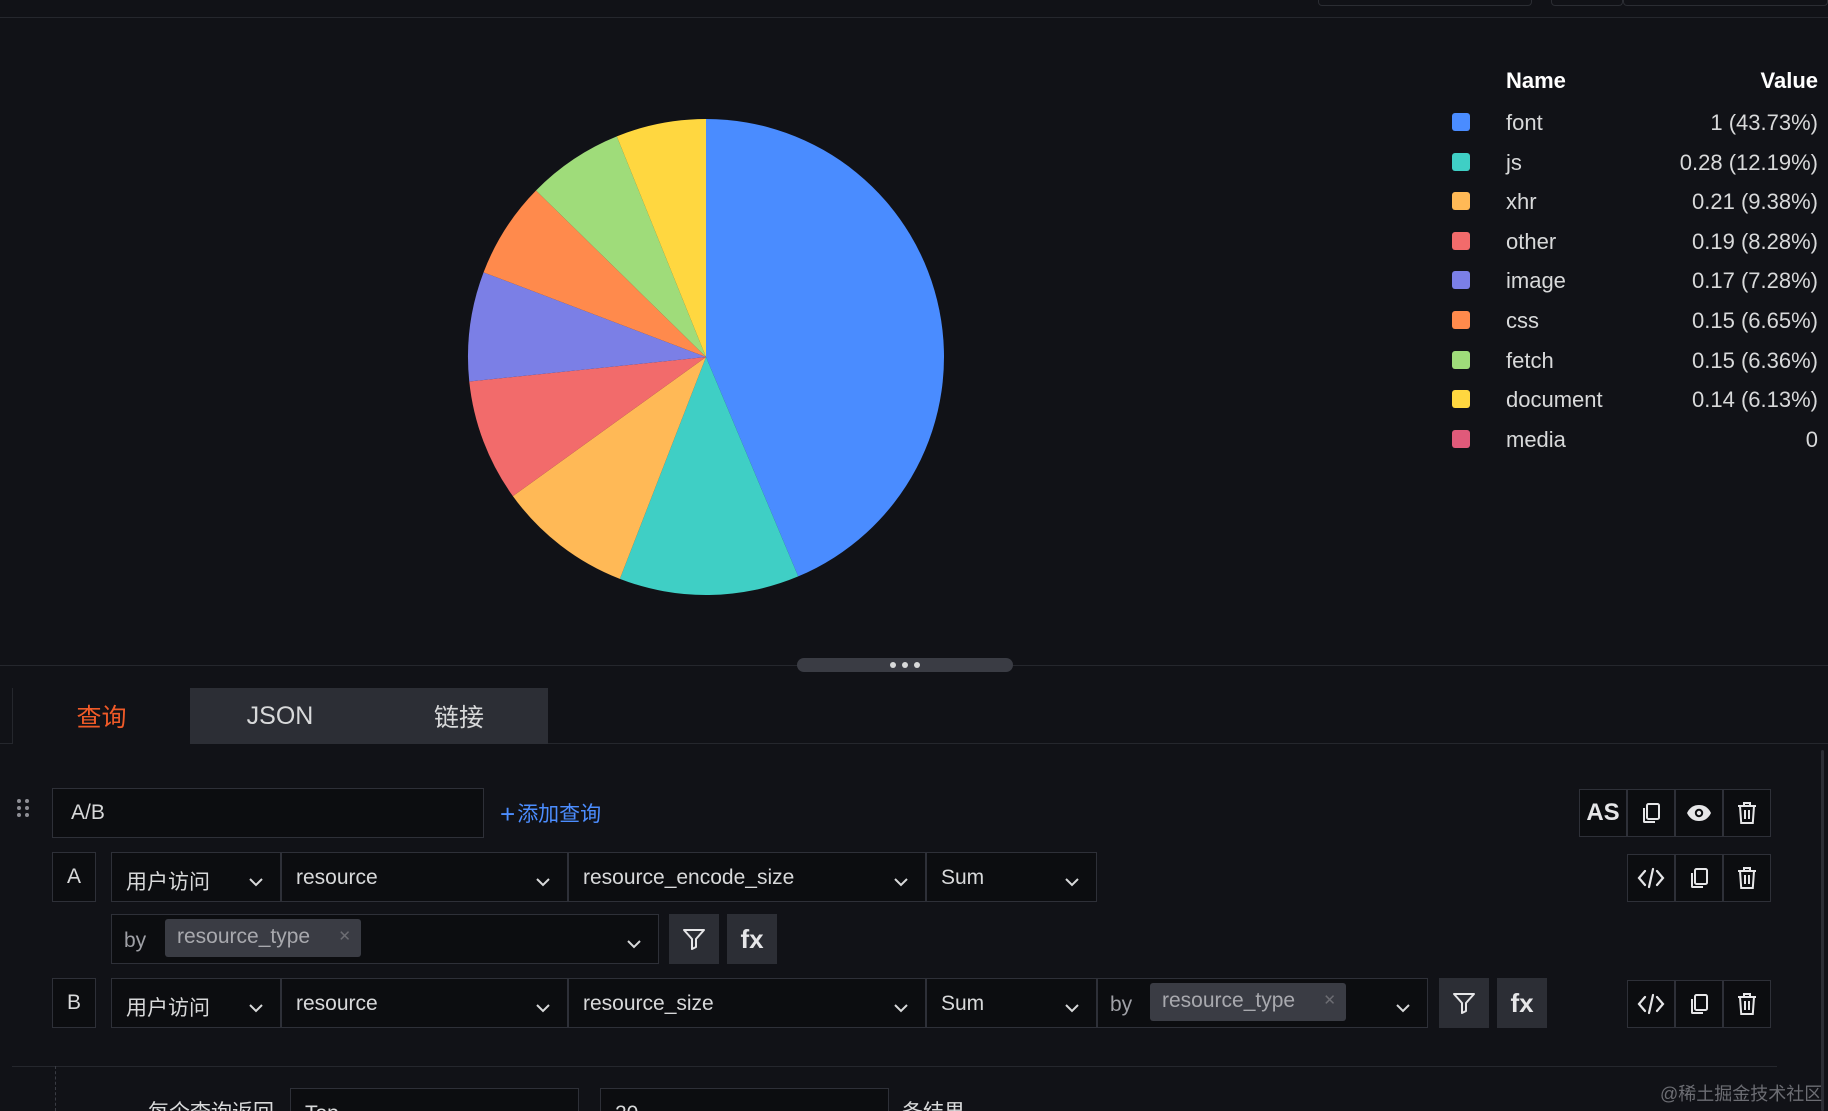  I want to click on legend-item-value: 1 (43.73%), so click(1764, 122).